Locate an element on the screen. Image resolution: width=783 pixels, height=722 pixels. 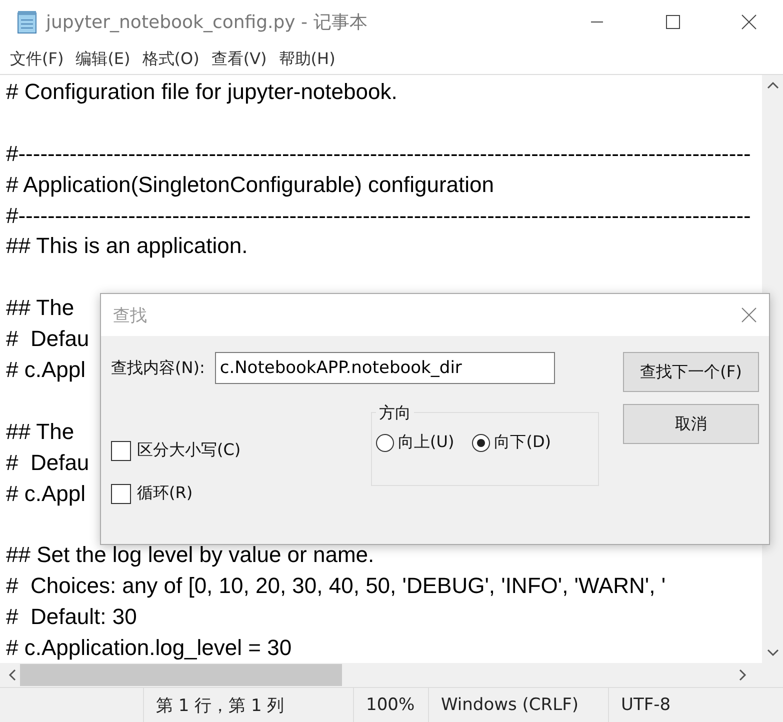
scroll-left-icon is located at coordinates (12, 675).